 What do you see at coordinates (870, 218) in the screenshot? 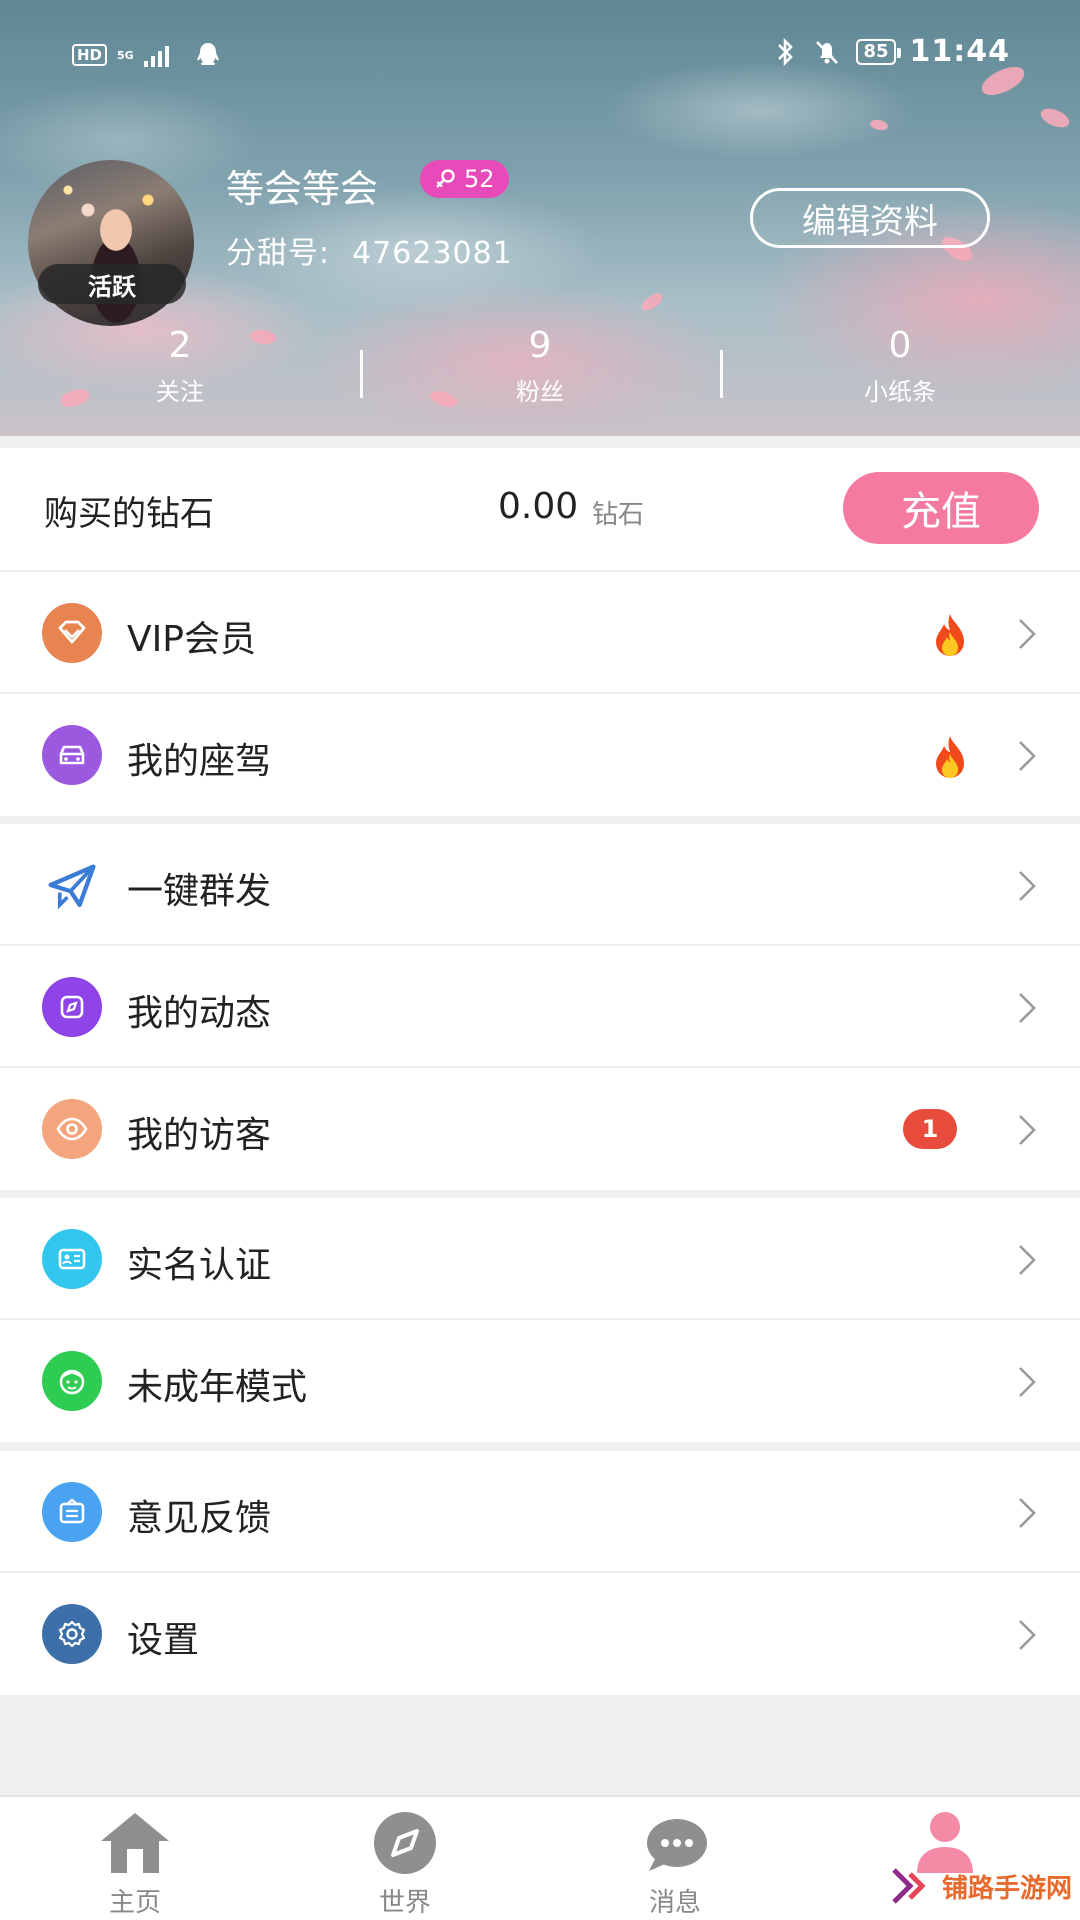
I see `edit-profile-button: 编辑资料` at bounding box center [870, 218].